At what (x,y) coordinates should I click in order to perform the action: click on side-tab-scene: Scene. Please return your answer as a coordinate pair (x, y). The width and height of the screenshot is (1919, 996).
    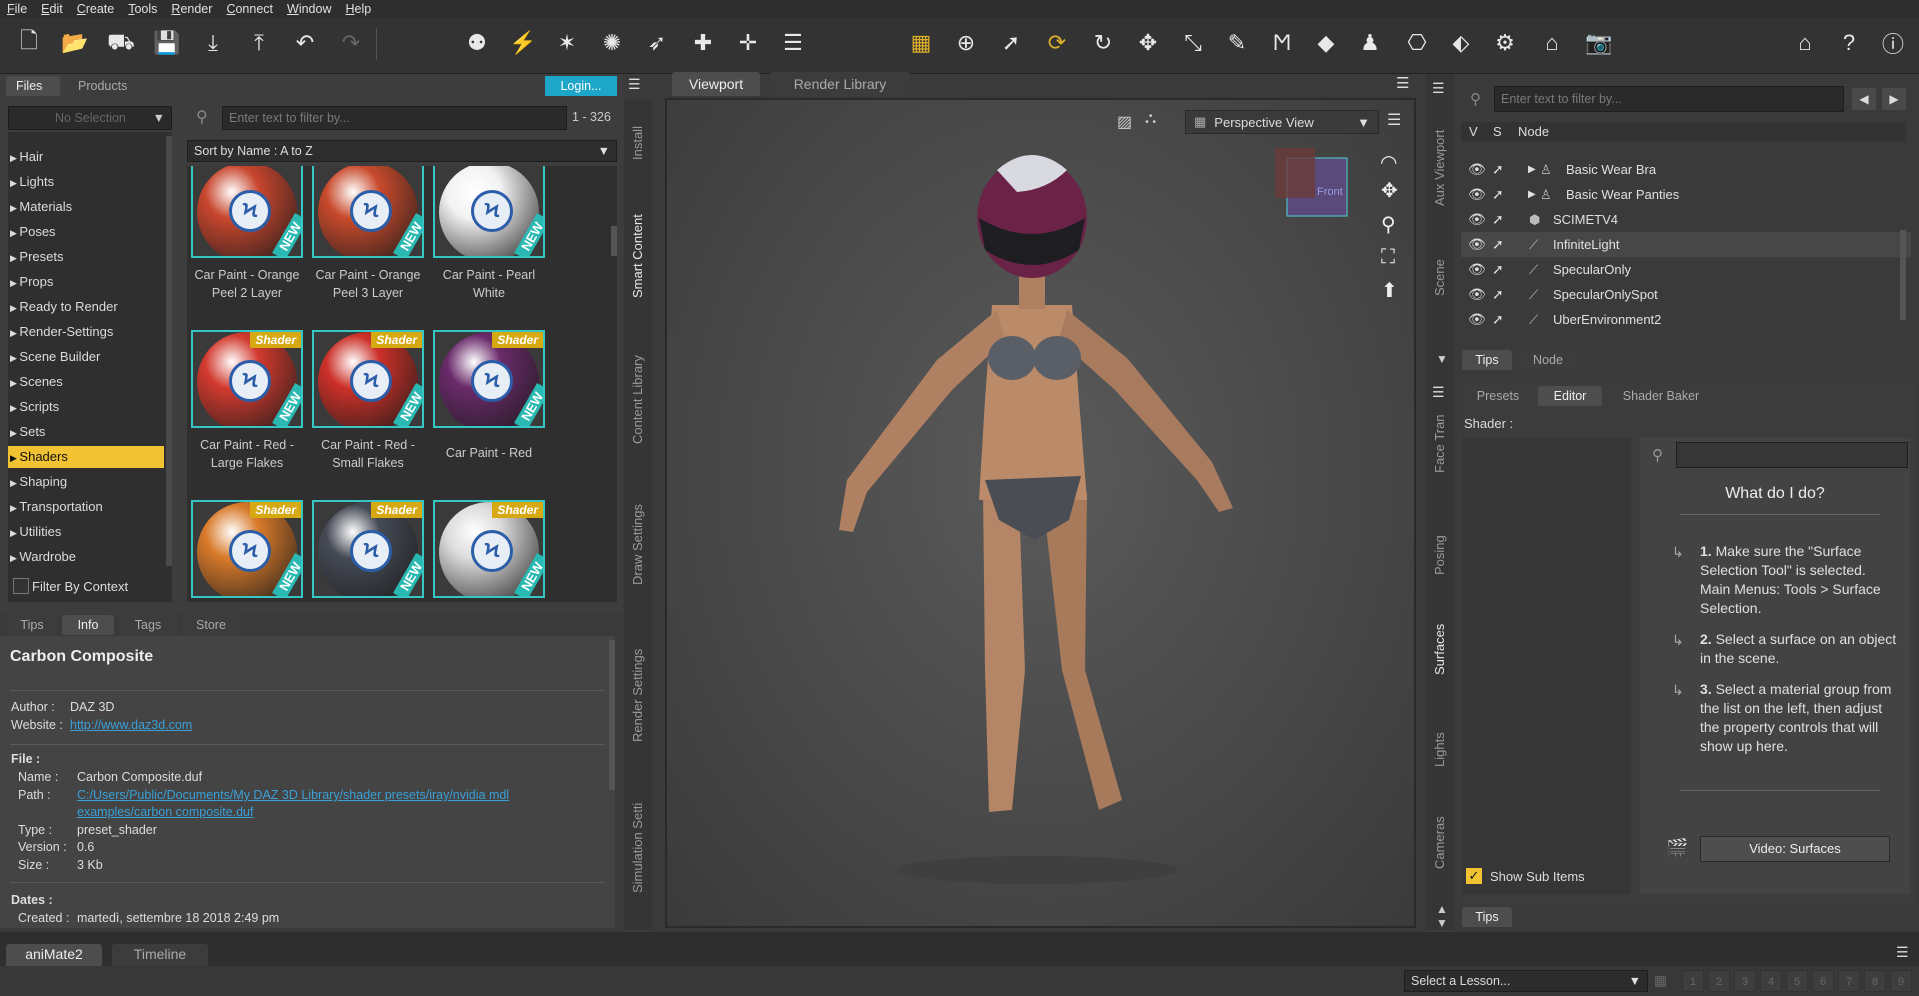
    Looking at the image, I should click on (1439, 278).